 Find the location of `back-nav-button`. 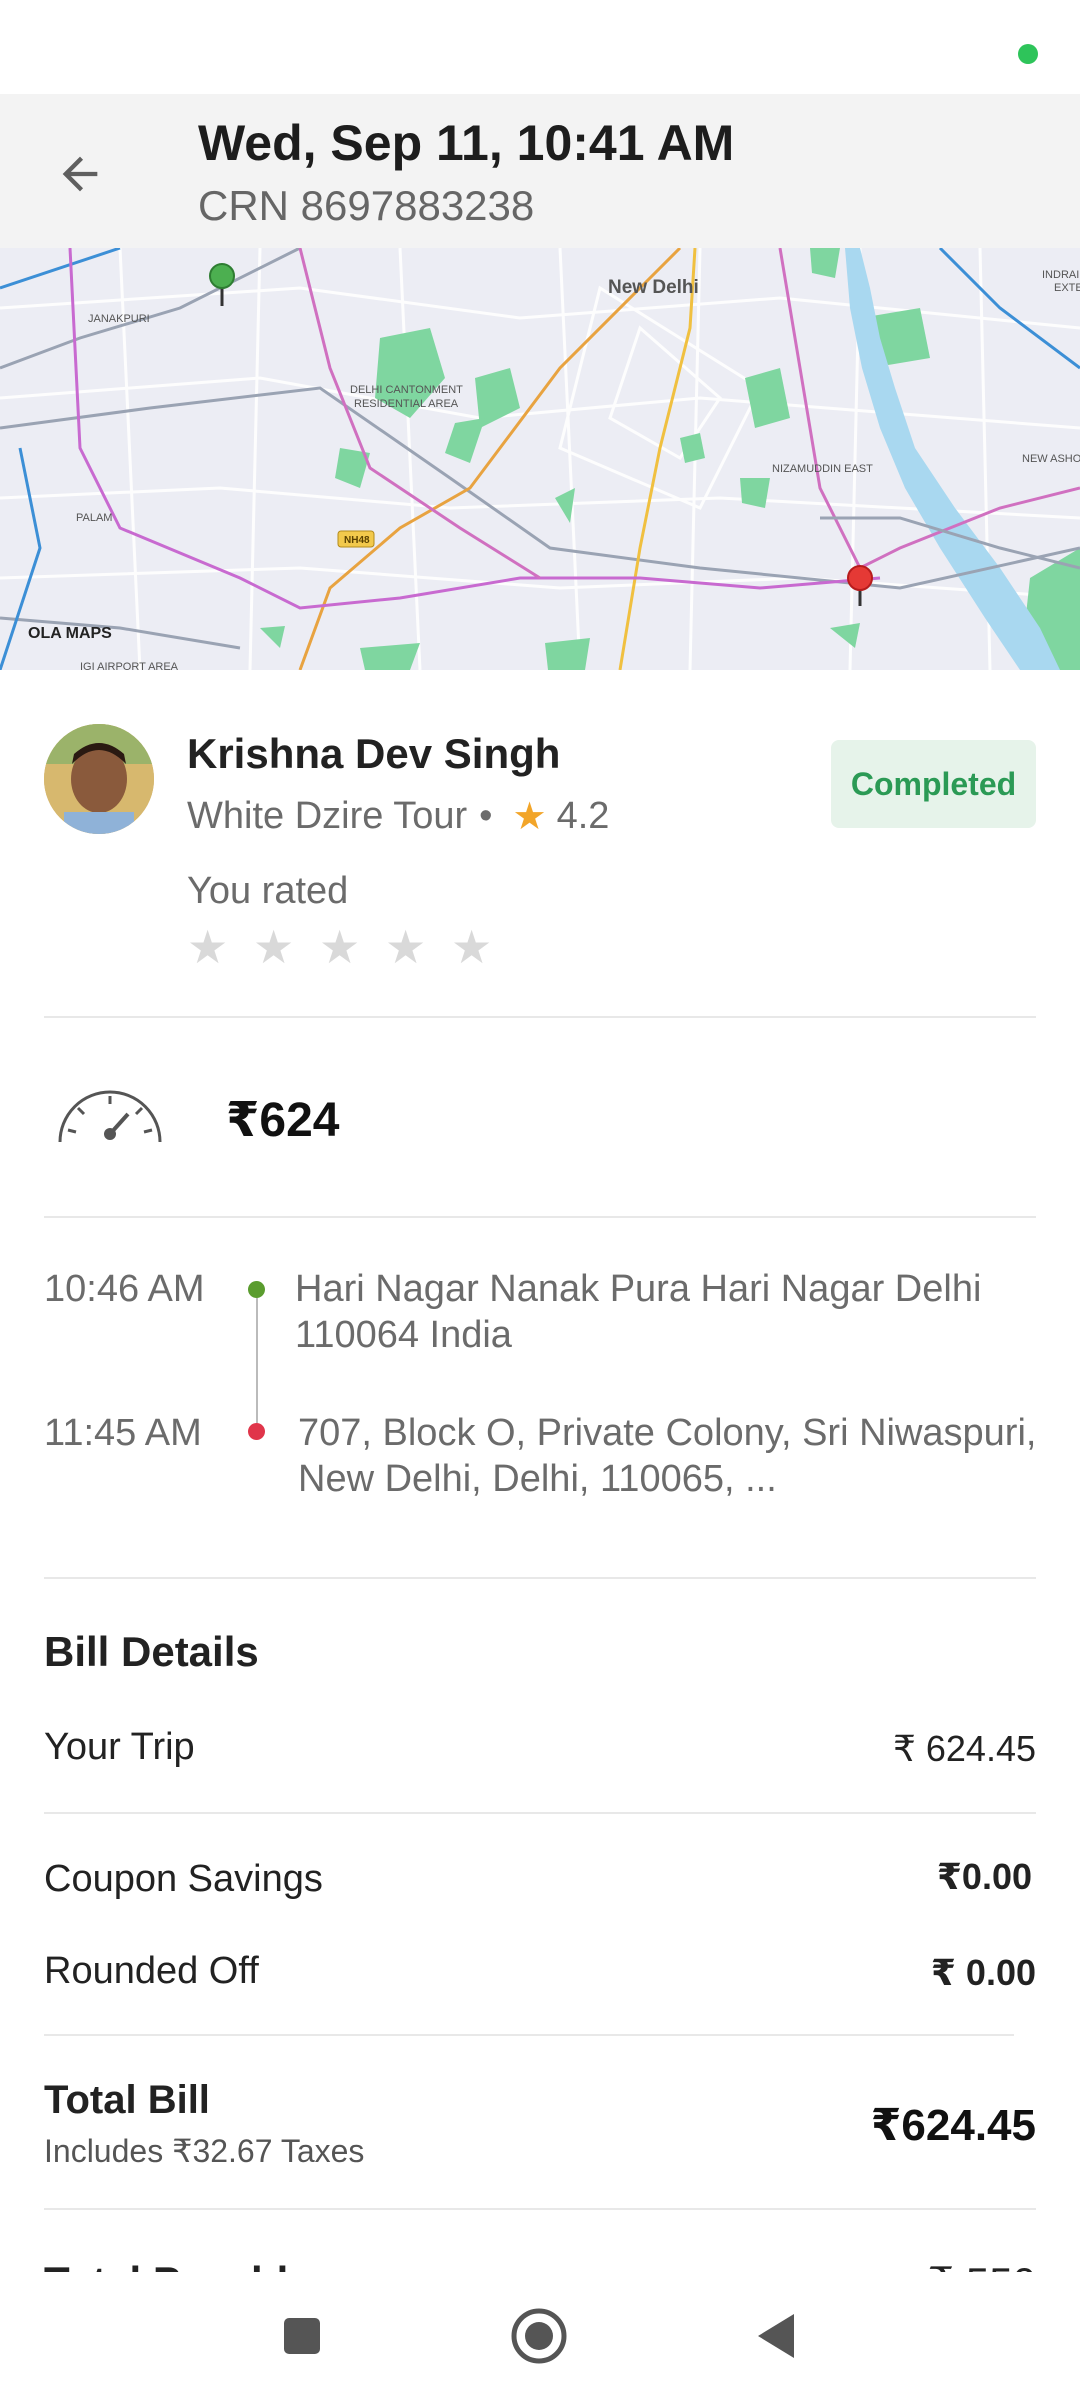

back-nav-button is located at coordinates (776, 2336).